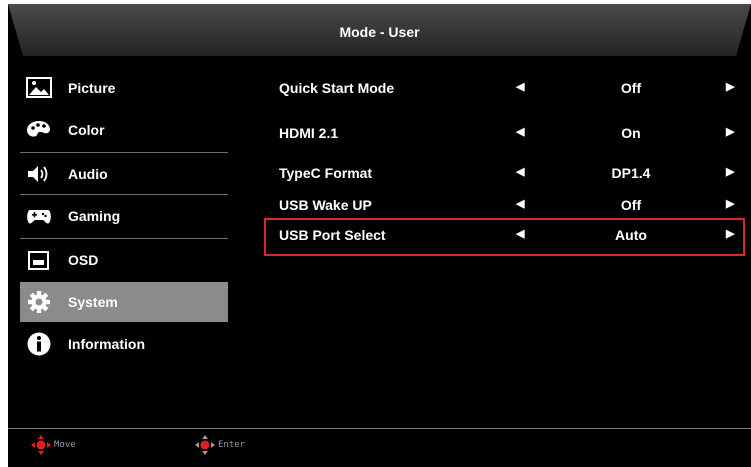 This screenshot has height=467, width=751. What do you see at coordinates (326, 173) in the screenshot?
I see `setting-label: TypeC Format` at bounding box center [326, 173].